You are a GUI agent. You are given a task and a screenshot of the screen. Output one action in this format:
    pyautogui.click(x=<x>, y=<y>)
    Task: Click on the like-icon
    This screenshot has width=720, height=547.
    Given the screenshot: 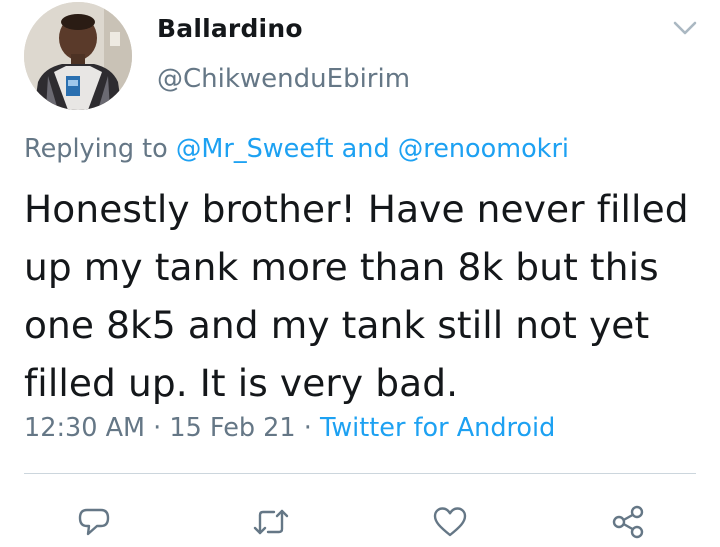 What is the action you would take?
    pyautogui.click(x=450, y=522)
    